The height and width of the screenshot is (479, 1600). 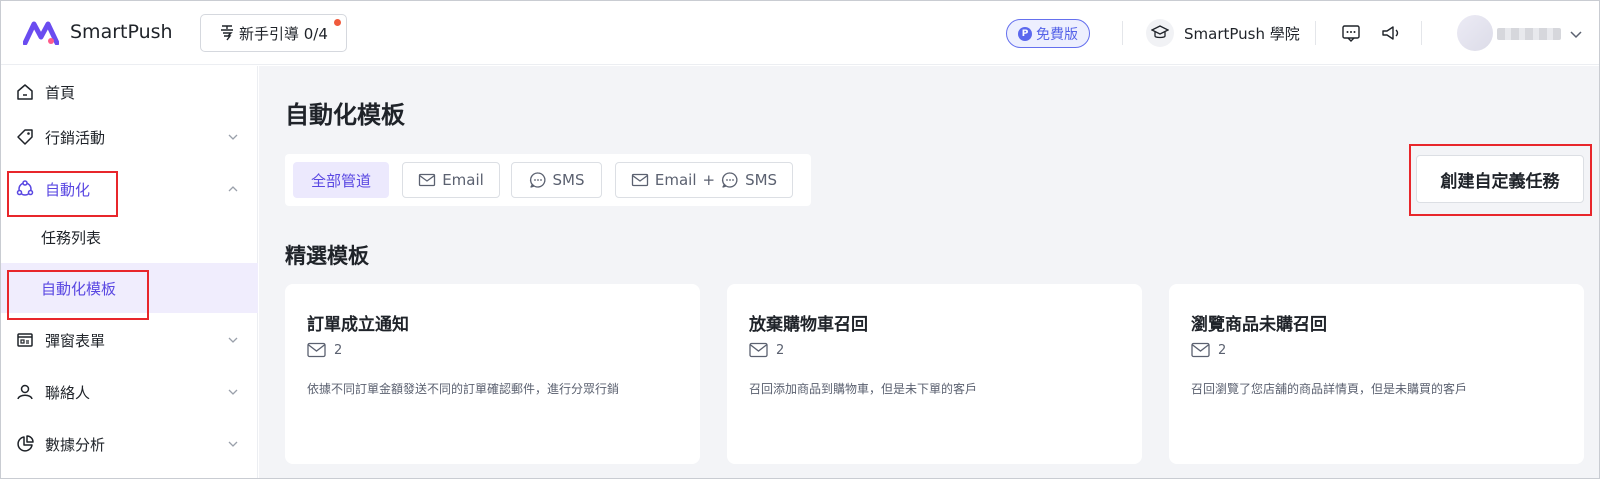 What do you see at coordinates (1025, 33) in the screenshot?
I see `plan-icon: P` at bounding box center [1025, 33].